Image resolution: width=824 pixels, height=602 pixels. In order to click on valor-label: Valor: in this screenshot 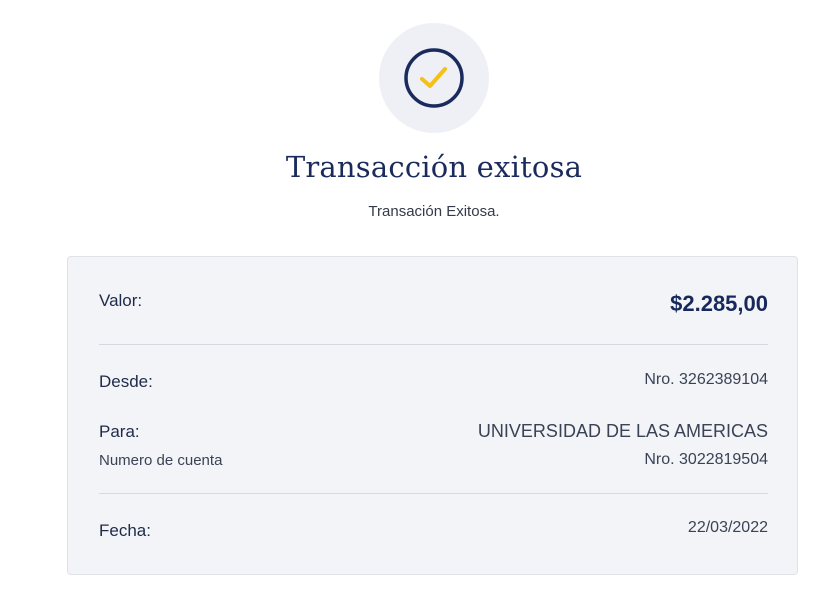, I will do `click(121, 300)`.